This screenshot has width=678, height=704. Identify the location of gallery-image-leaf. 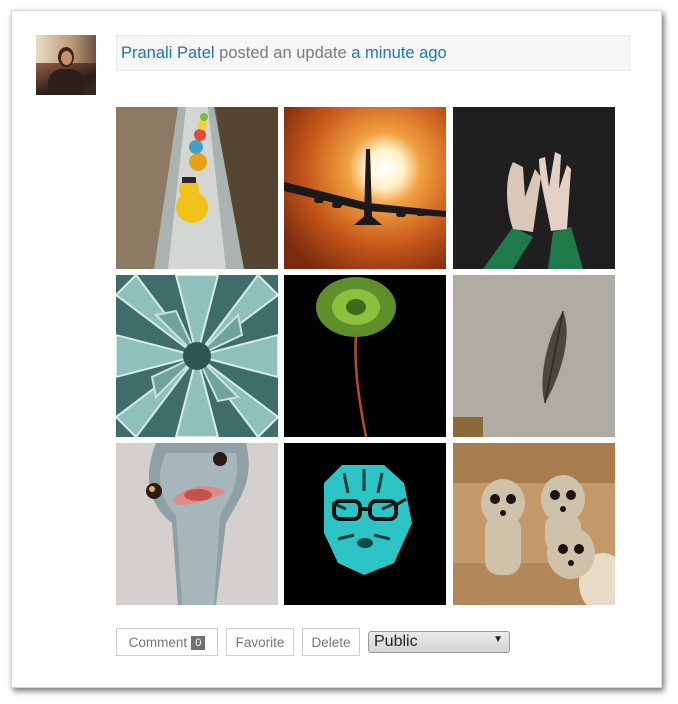
(365, 356).